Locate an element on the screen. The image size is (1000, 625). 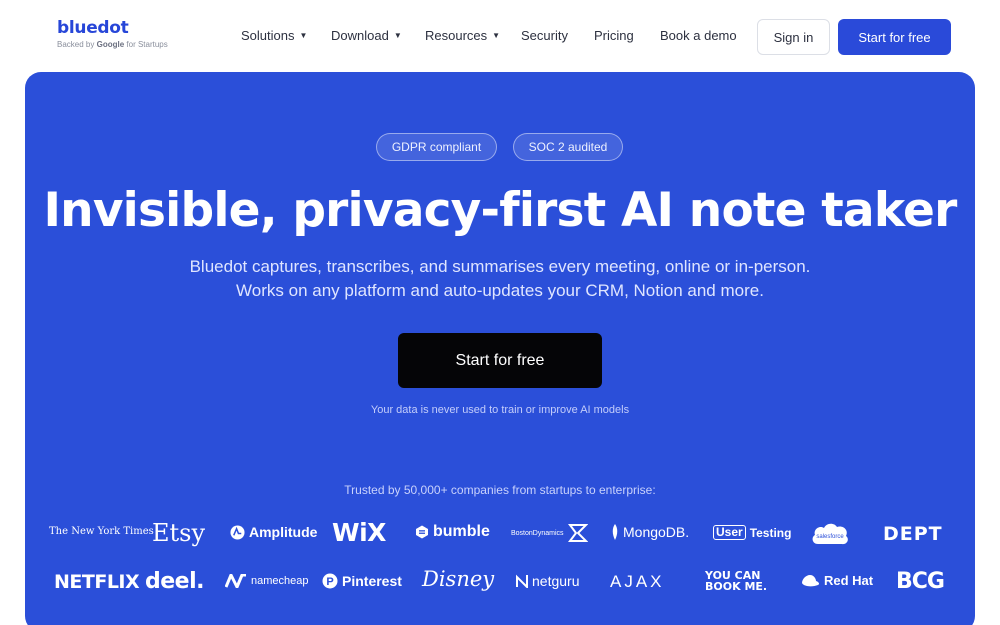
redhat-logo: Red Hat is located at coordinates (836, 580).